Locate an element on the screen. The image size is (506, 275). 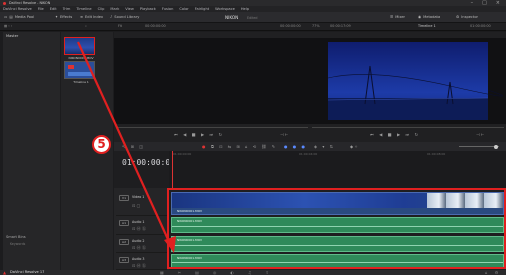
step-number: 5 is located at coordinates (101, 144).